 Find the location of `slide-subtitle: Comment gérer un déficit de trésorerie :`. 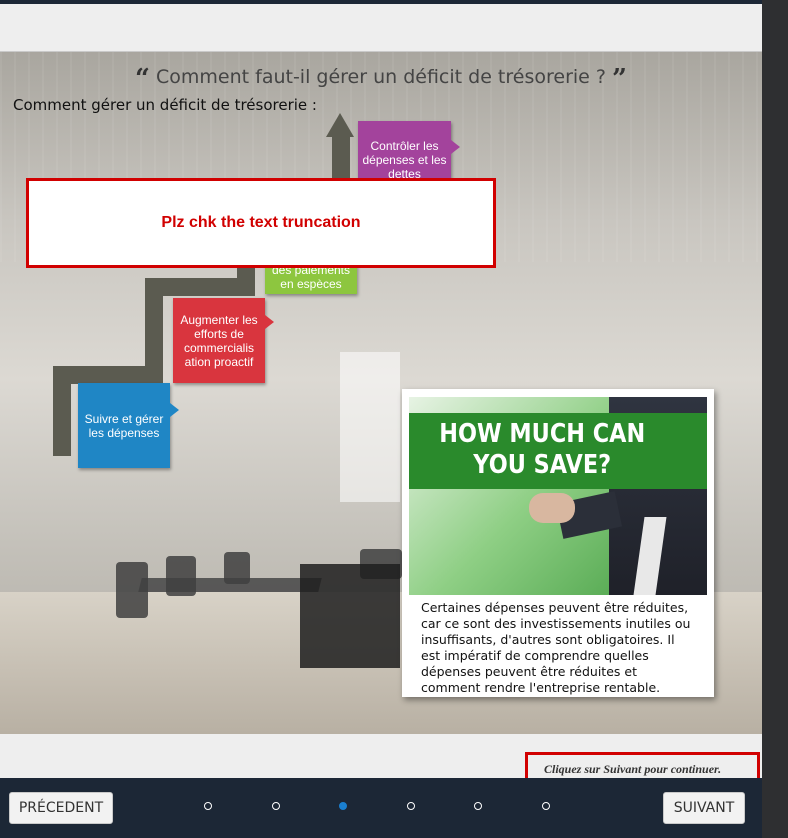

slide-subtitle: Comment gérer un déficit de trésorerie : is located at coordinates (165, 105).